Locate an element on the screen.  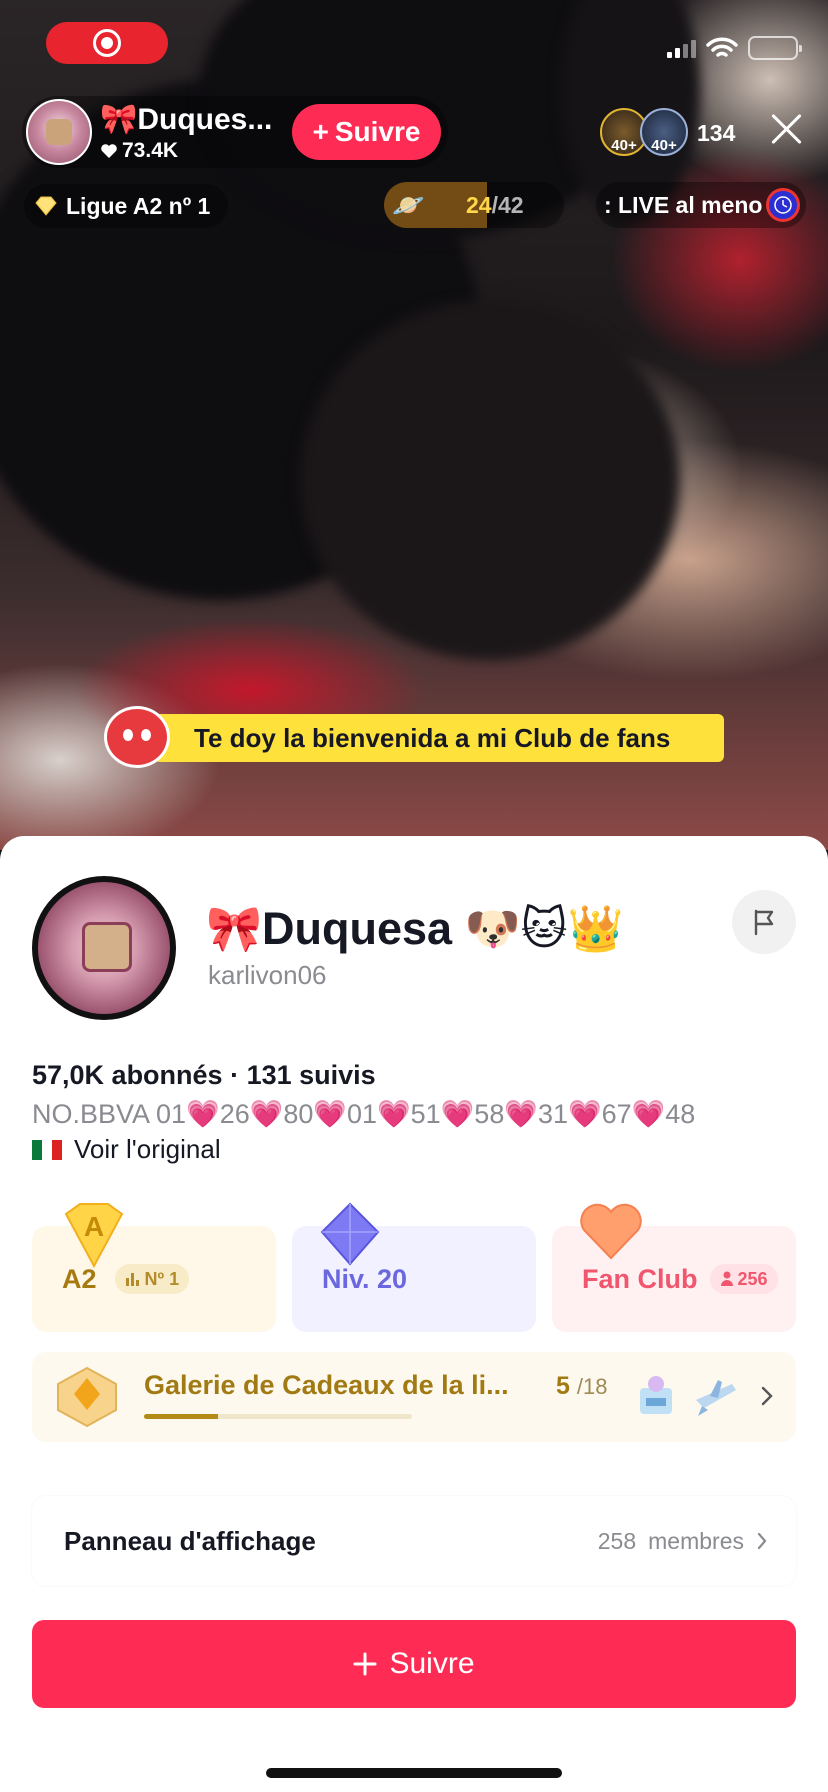
badge-cards: A A2 Nº 1 Niv. 20 Fan Club 256 is located at coordinates (414, 1267).